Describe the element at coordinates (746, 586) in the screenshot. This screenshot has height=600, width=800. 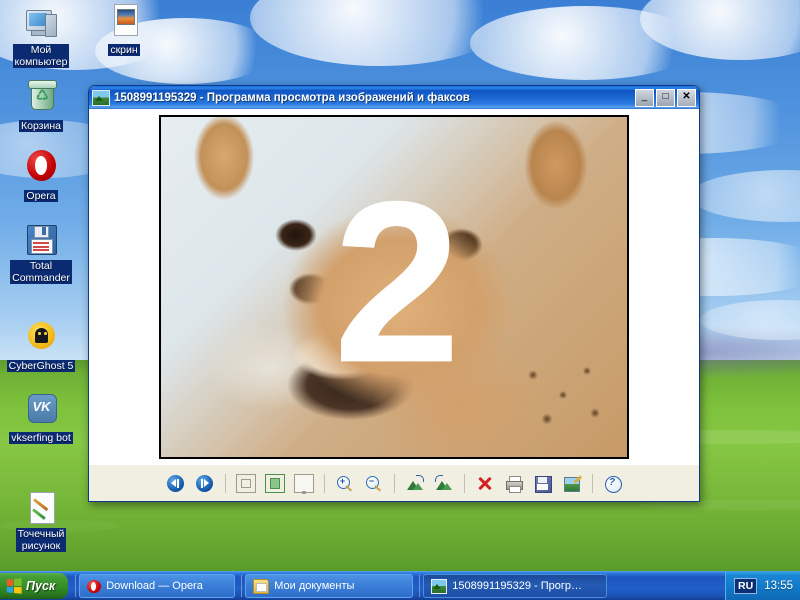
I see `language-indicator: RU` at that location.